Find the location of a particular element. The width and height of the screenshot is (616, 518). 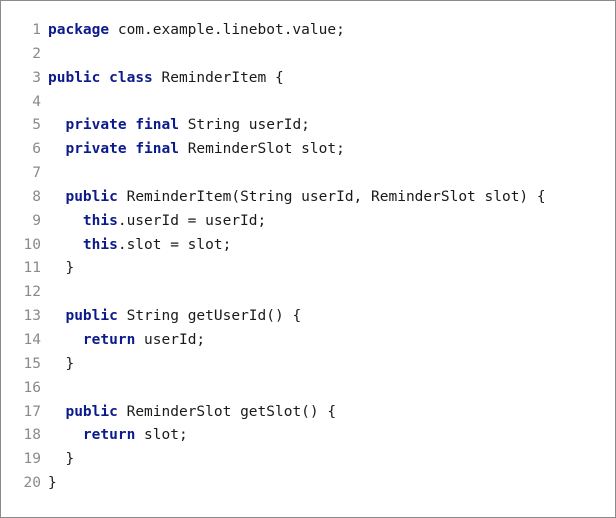

code-text: public ReminderSlot getSlot() { is located at coordinates (192, 413).